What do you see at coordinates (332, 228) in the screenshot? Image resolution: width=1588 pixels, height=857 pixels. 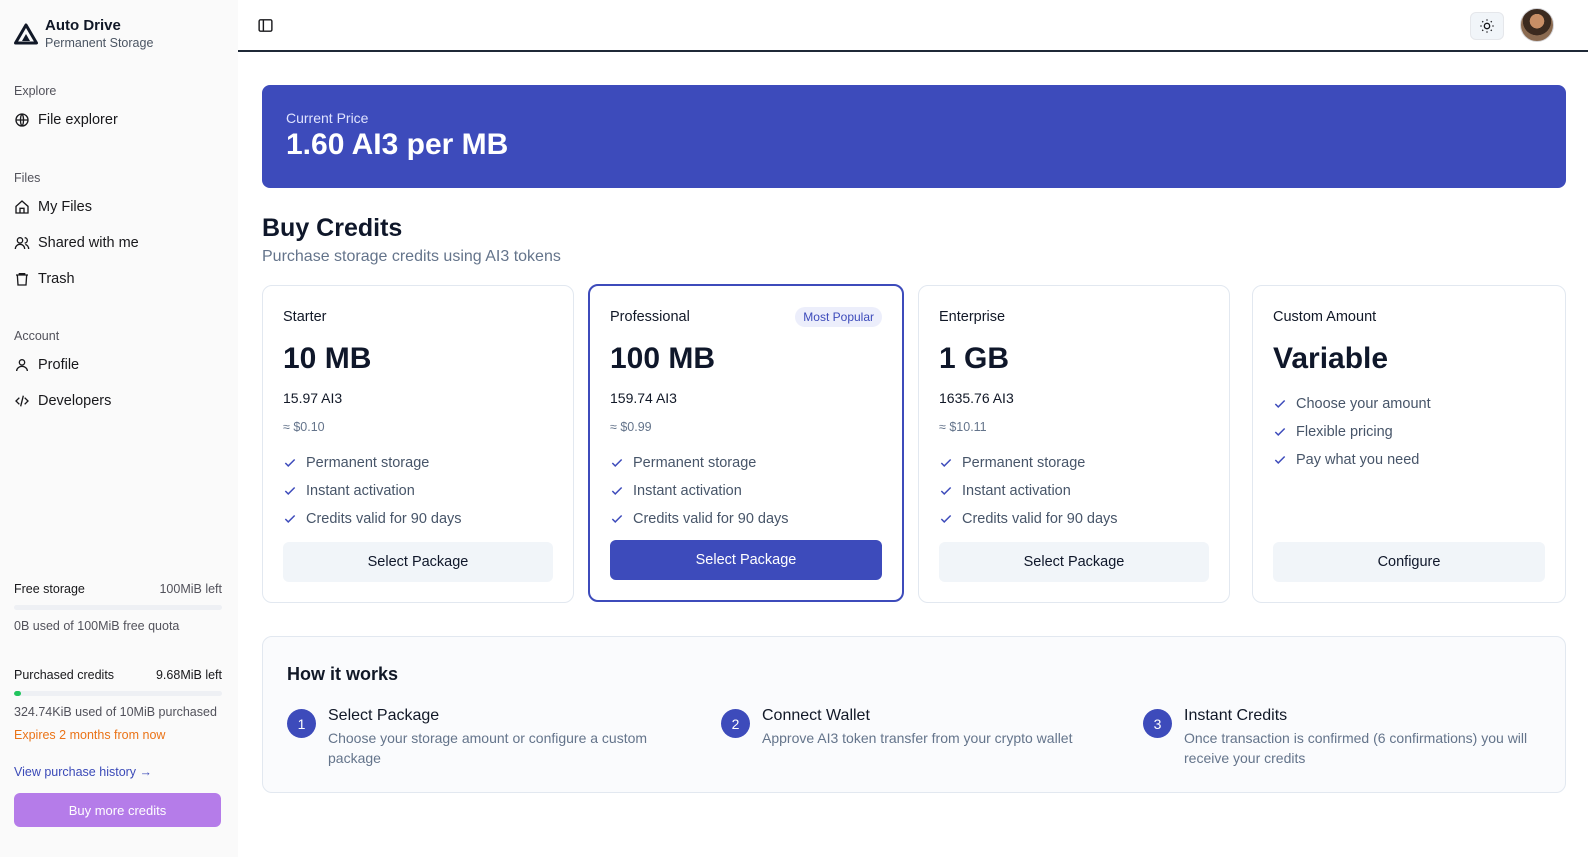 I see `page-title: Buy Credits` at bounding box center [332, 228].